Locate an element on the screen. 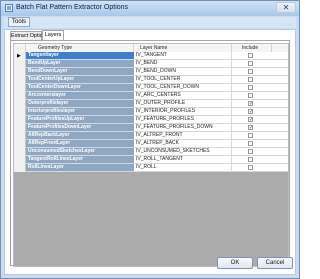 This screenshot has height=279, width=320. table-row: ToolCenterUpLayer IV_TOOL_CENTER is located at coordinates (151, 80).